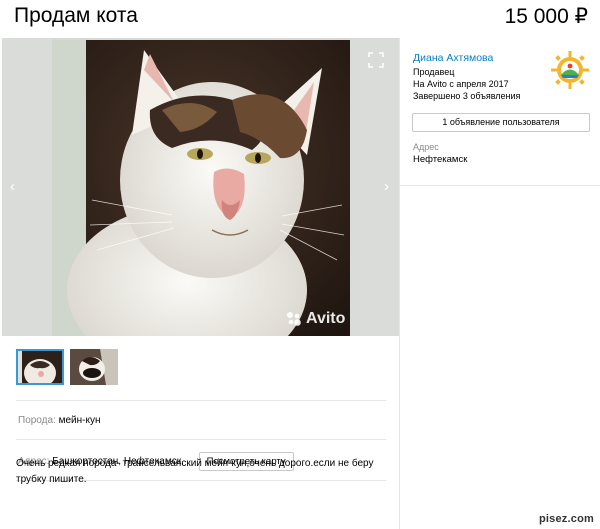 The image size is (600, 529). Describe the element at coordinates (546, 16) in the screenshot. I see `listing-price: 15 000 ₽` at that location.